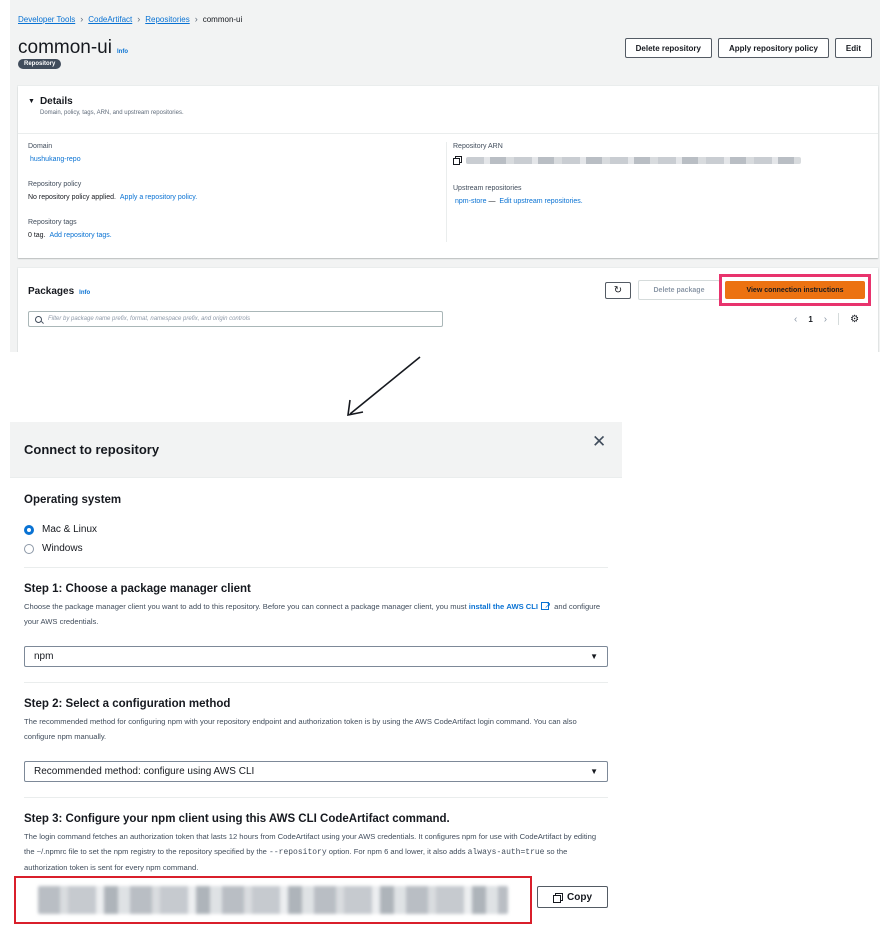  I want to click on repository-option-code: --repository, so click(298, 852).